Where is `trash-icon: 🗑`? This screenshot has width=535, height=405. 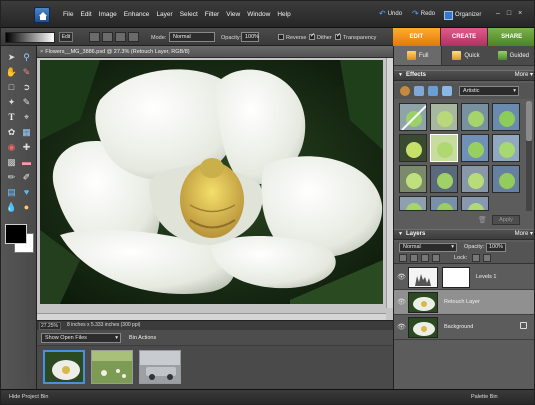
trash-icon: 🗑 is located at coordinates (482, 220).